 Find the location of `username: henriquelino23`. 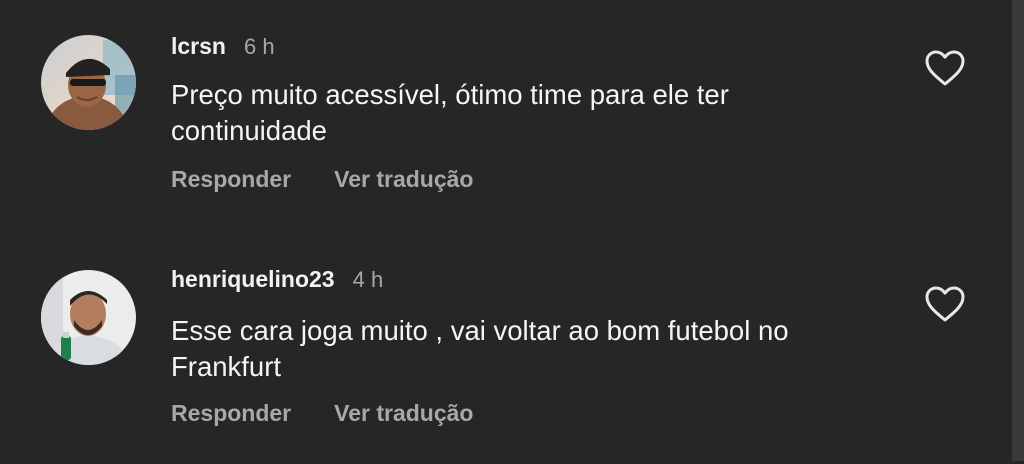

username: henriquelino23 is located at coordinates (253, 279).